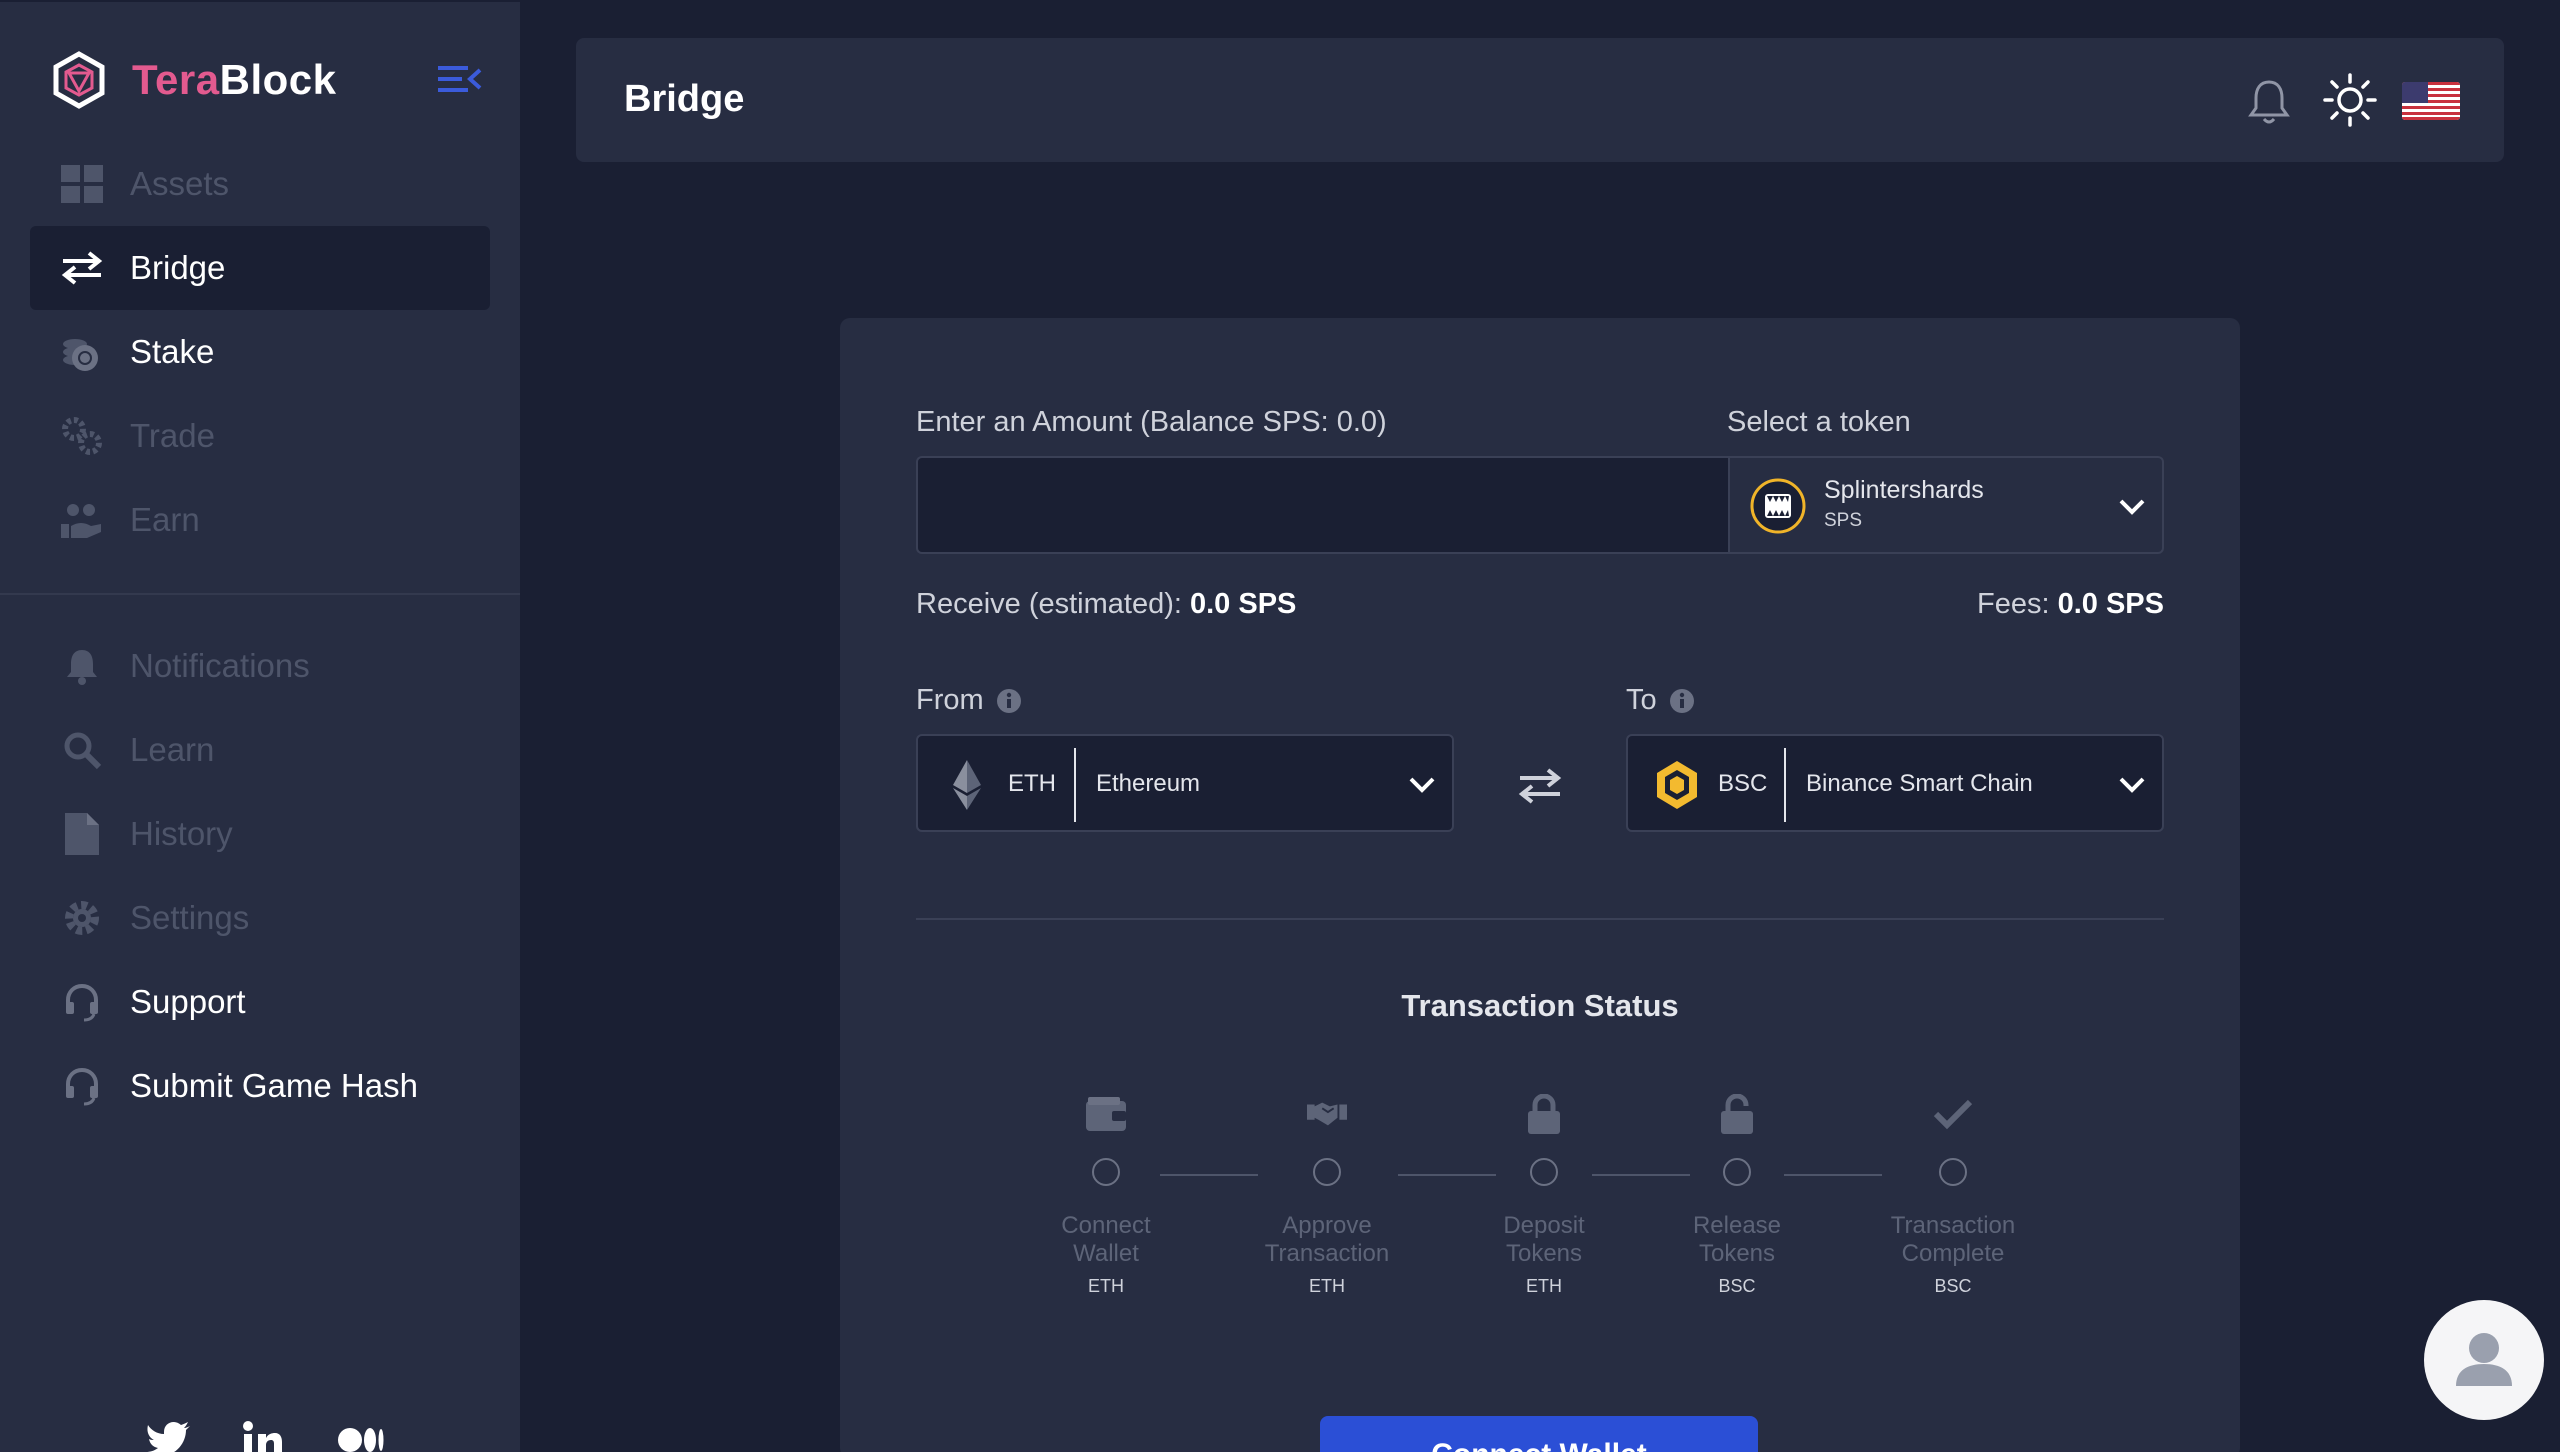 The width and height of the screenshot is (2560, 1452). I want to click on sidebar-item-label: History, so click(181, 833).